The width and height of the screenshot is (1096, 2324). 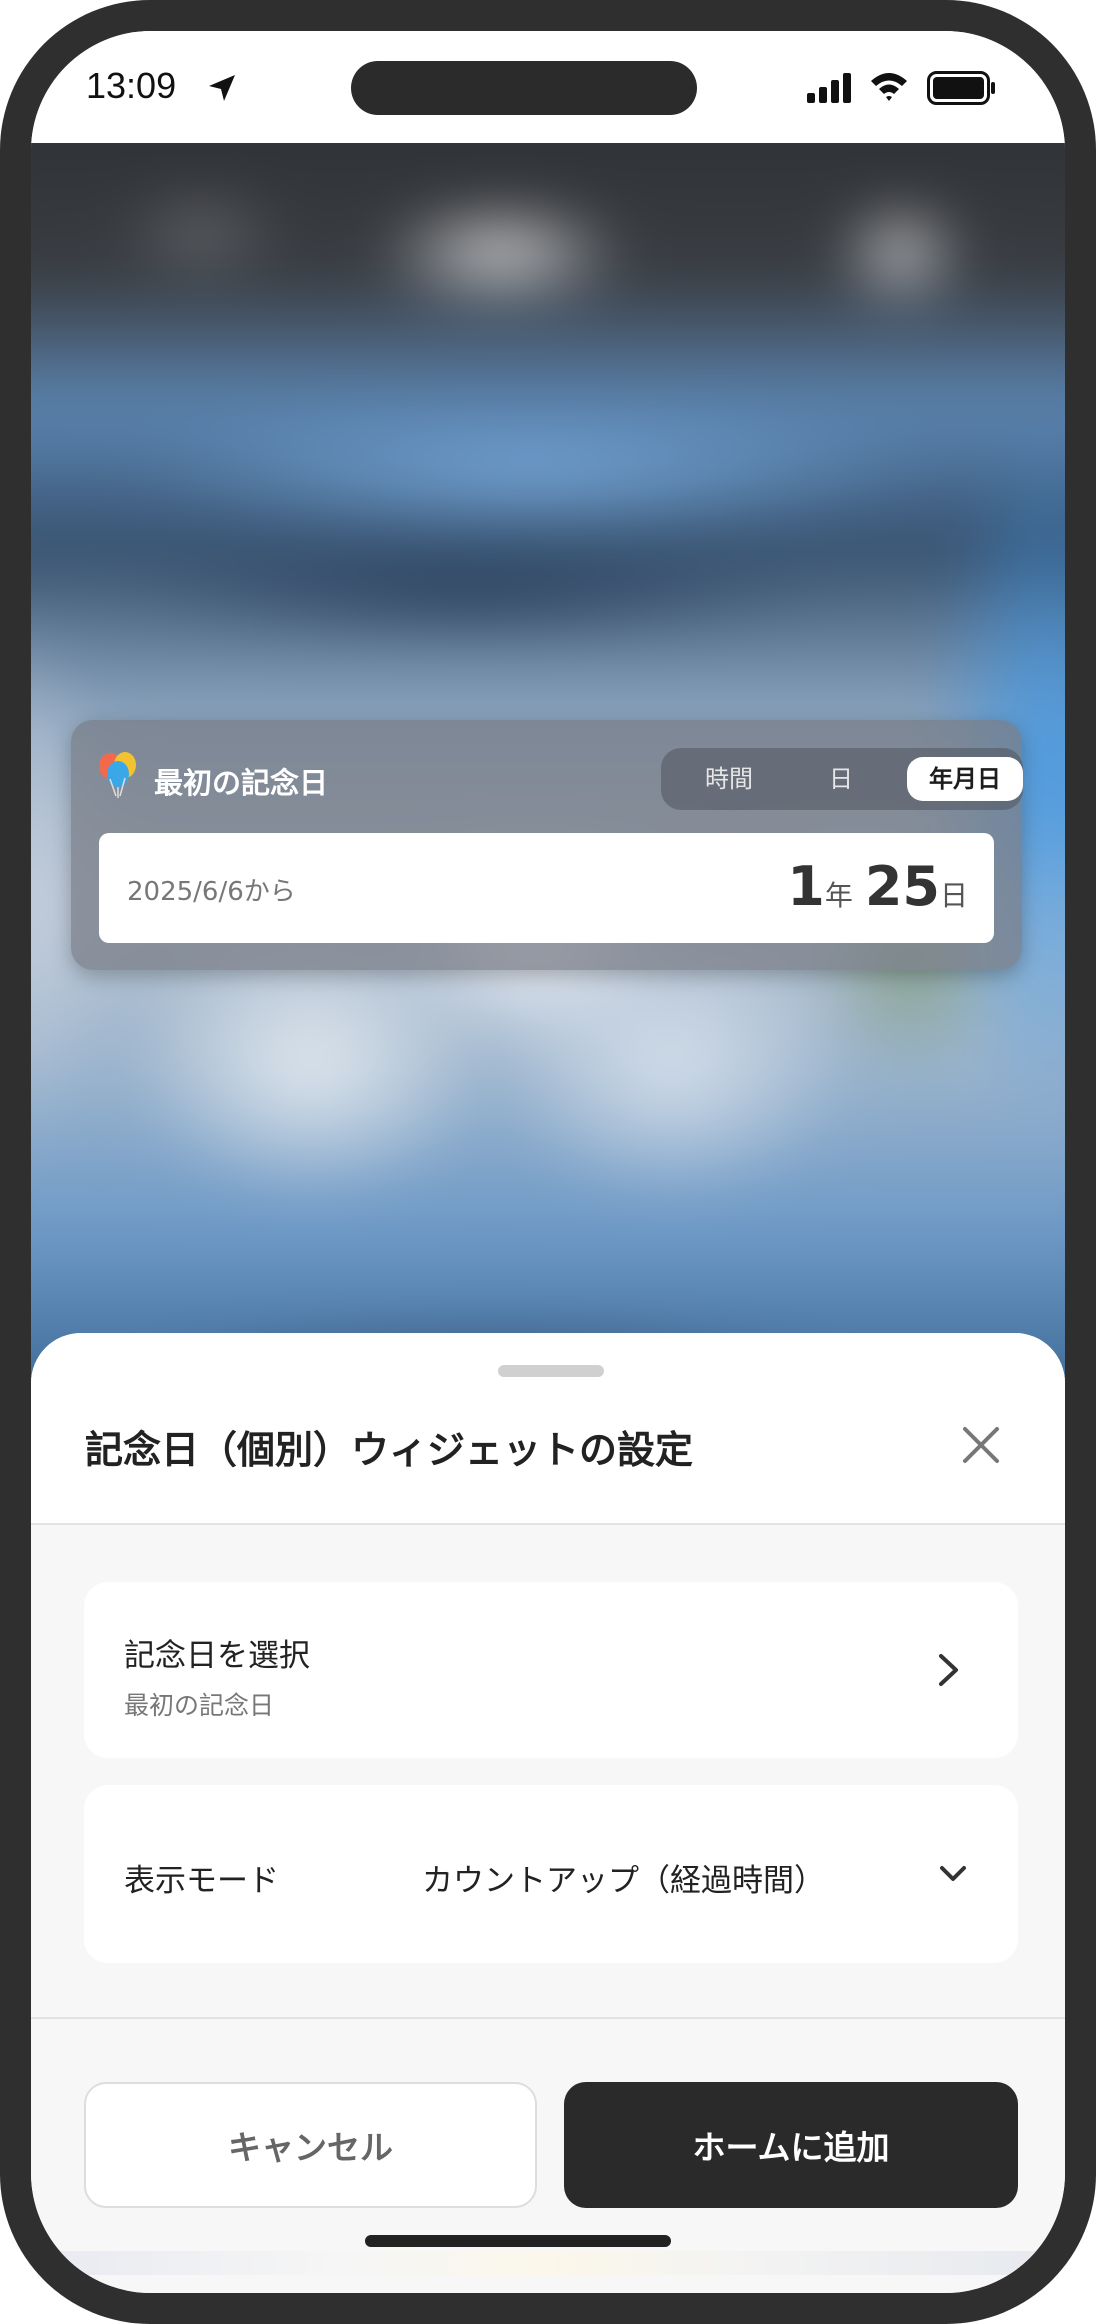 What do you see at coordinates (889, 87) in the screenshot?
I see `wifi-icon` at bounding box center [889, 87].